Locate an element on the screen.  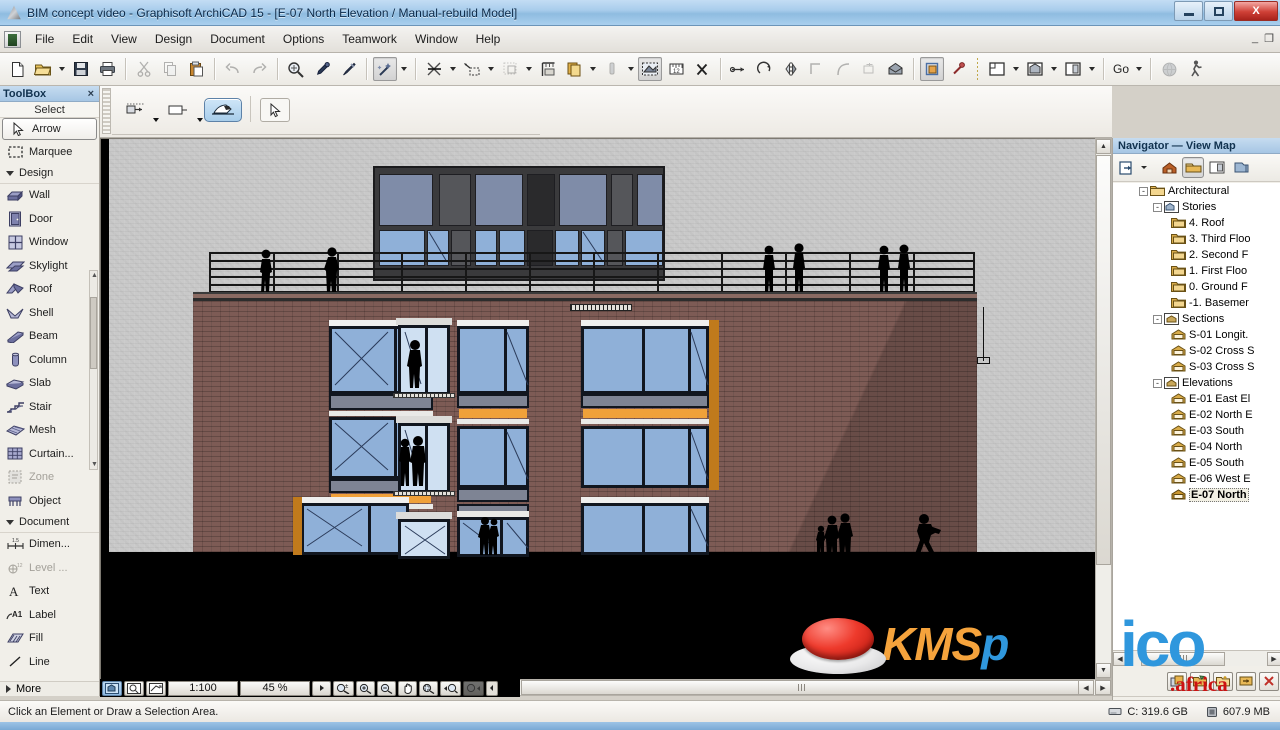
syringe-icon is located at coordinates (348, 69).